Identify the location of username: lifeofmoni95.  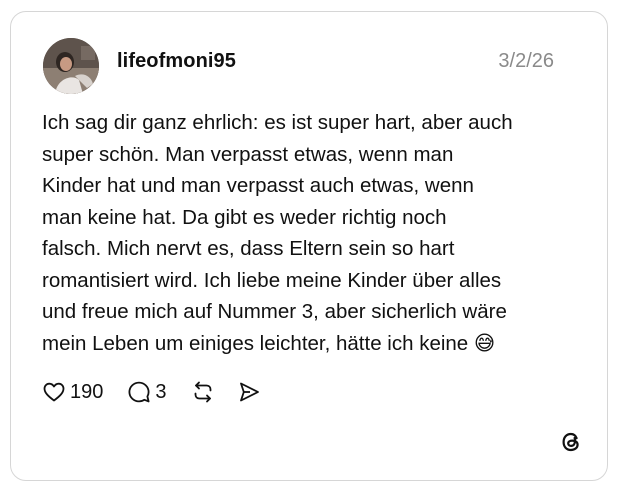
(176, 61).